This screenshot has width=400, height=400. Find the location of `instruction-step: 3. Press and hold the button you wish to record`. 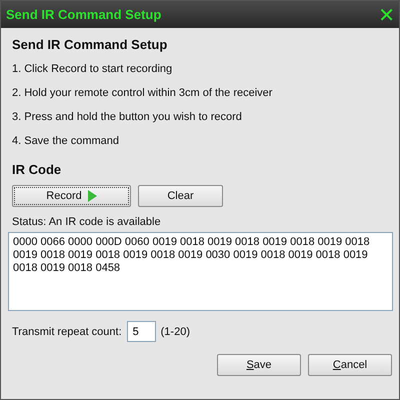

instruction-step: 3. Press and hold the button you wish to record is located at coordinates (202, 120).